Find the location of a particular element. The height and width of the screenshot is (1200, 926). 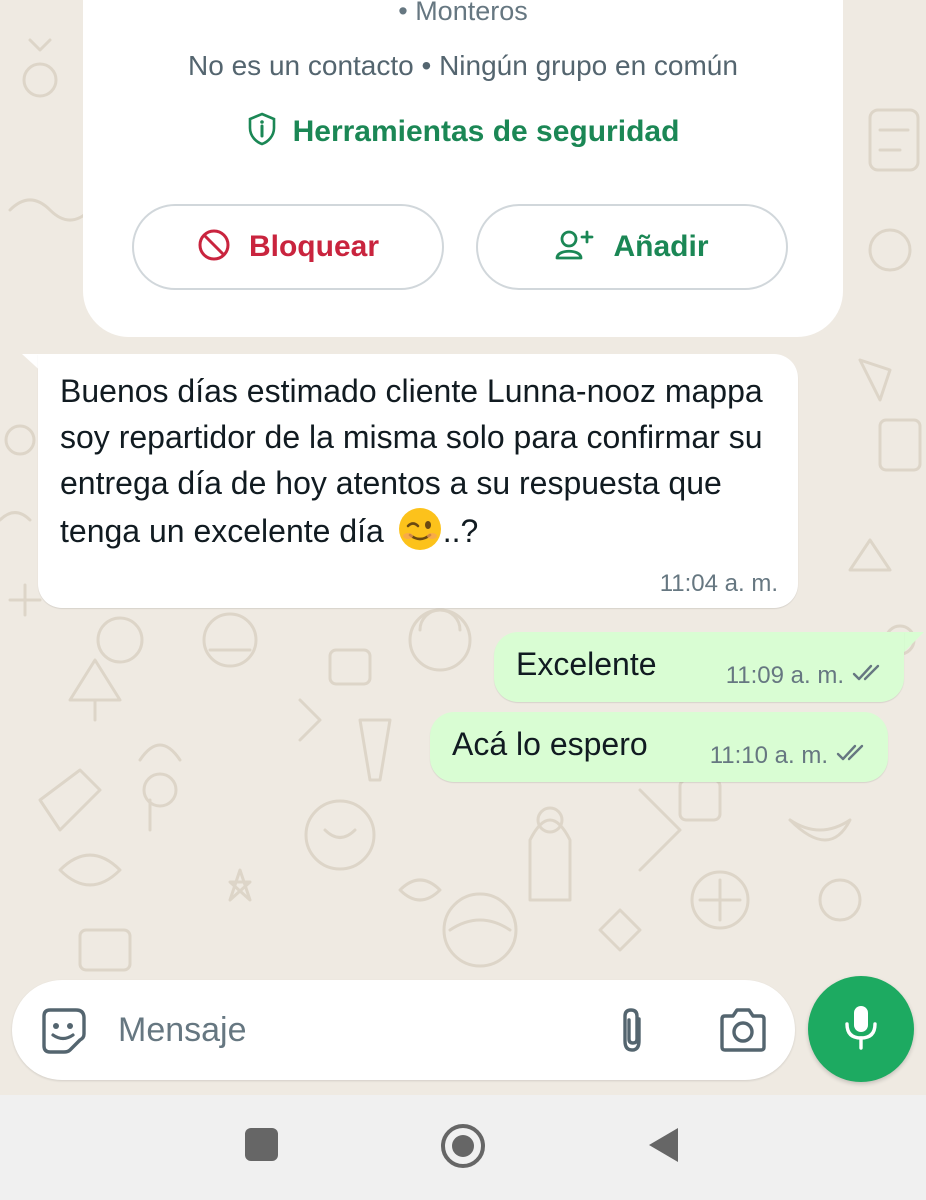

block-icon is located at coordinates (214, 247).